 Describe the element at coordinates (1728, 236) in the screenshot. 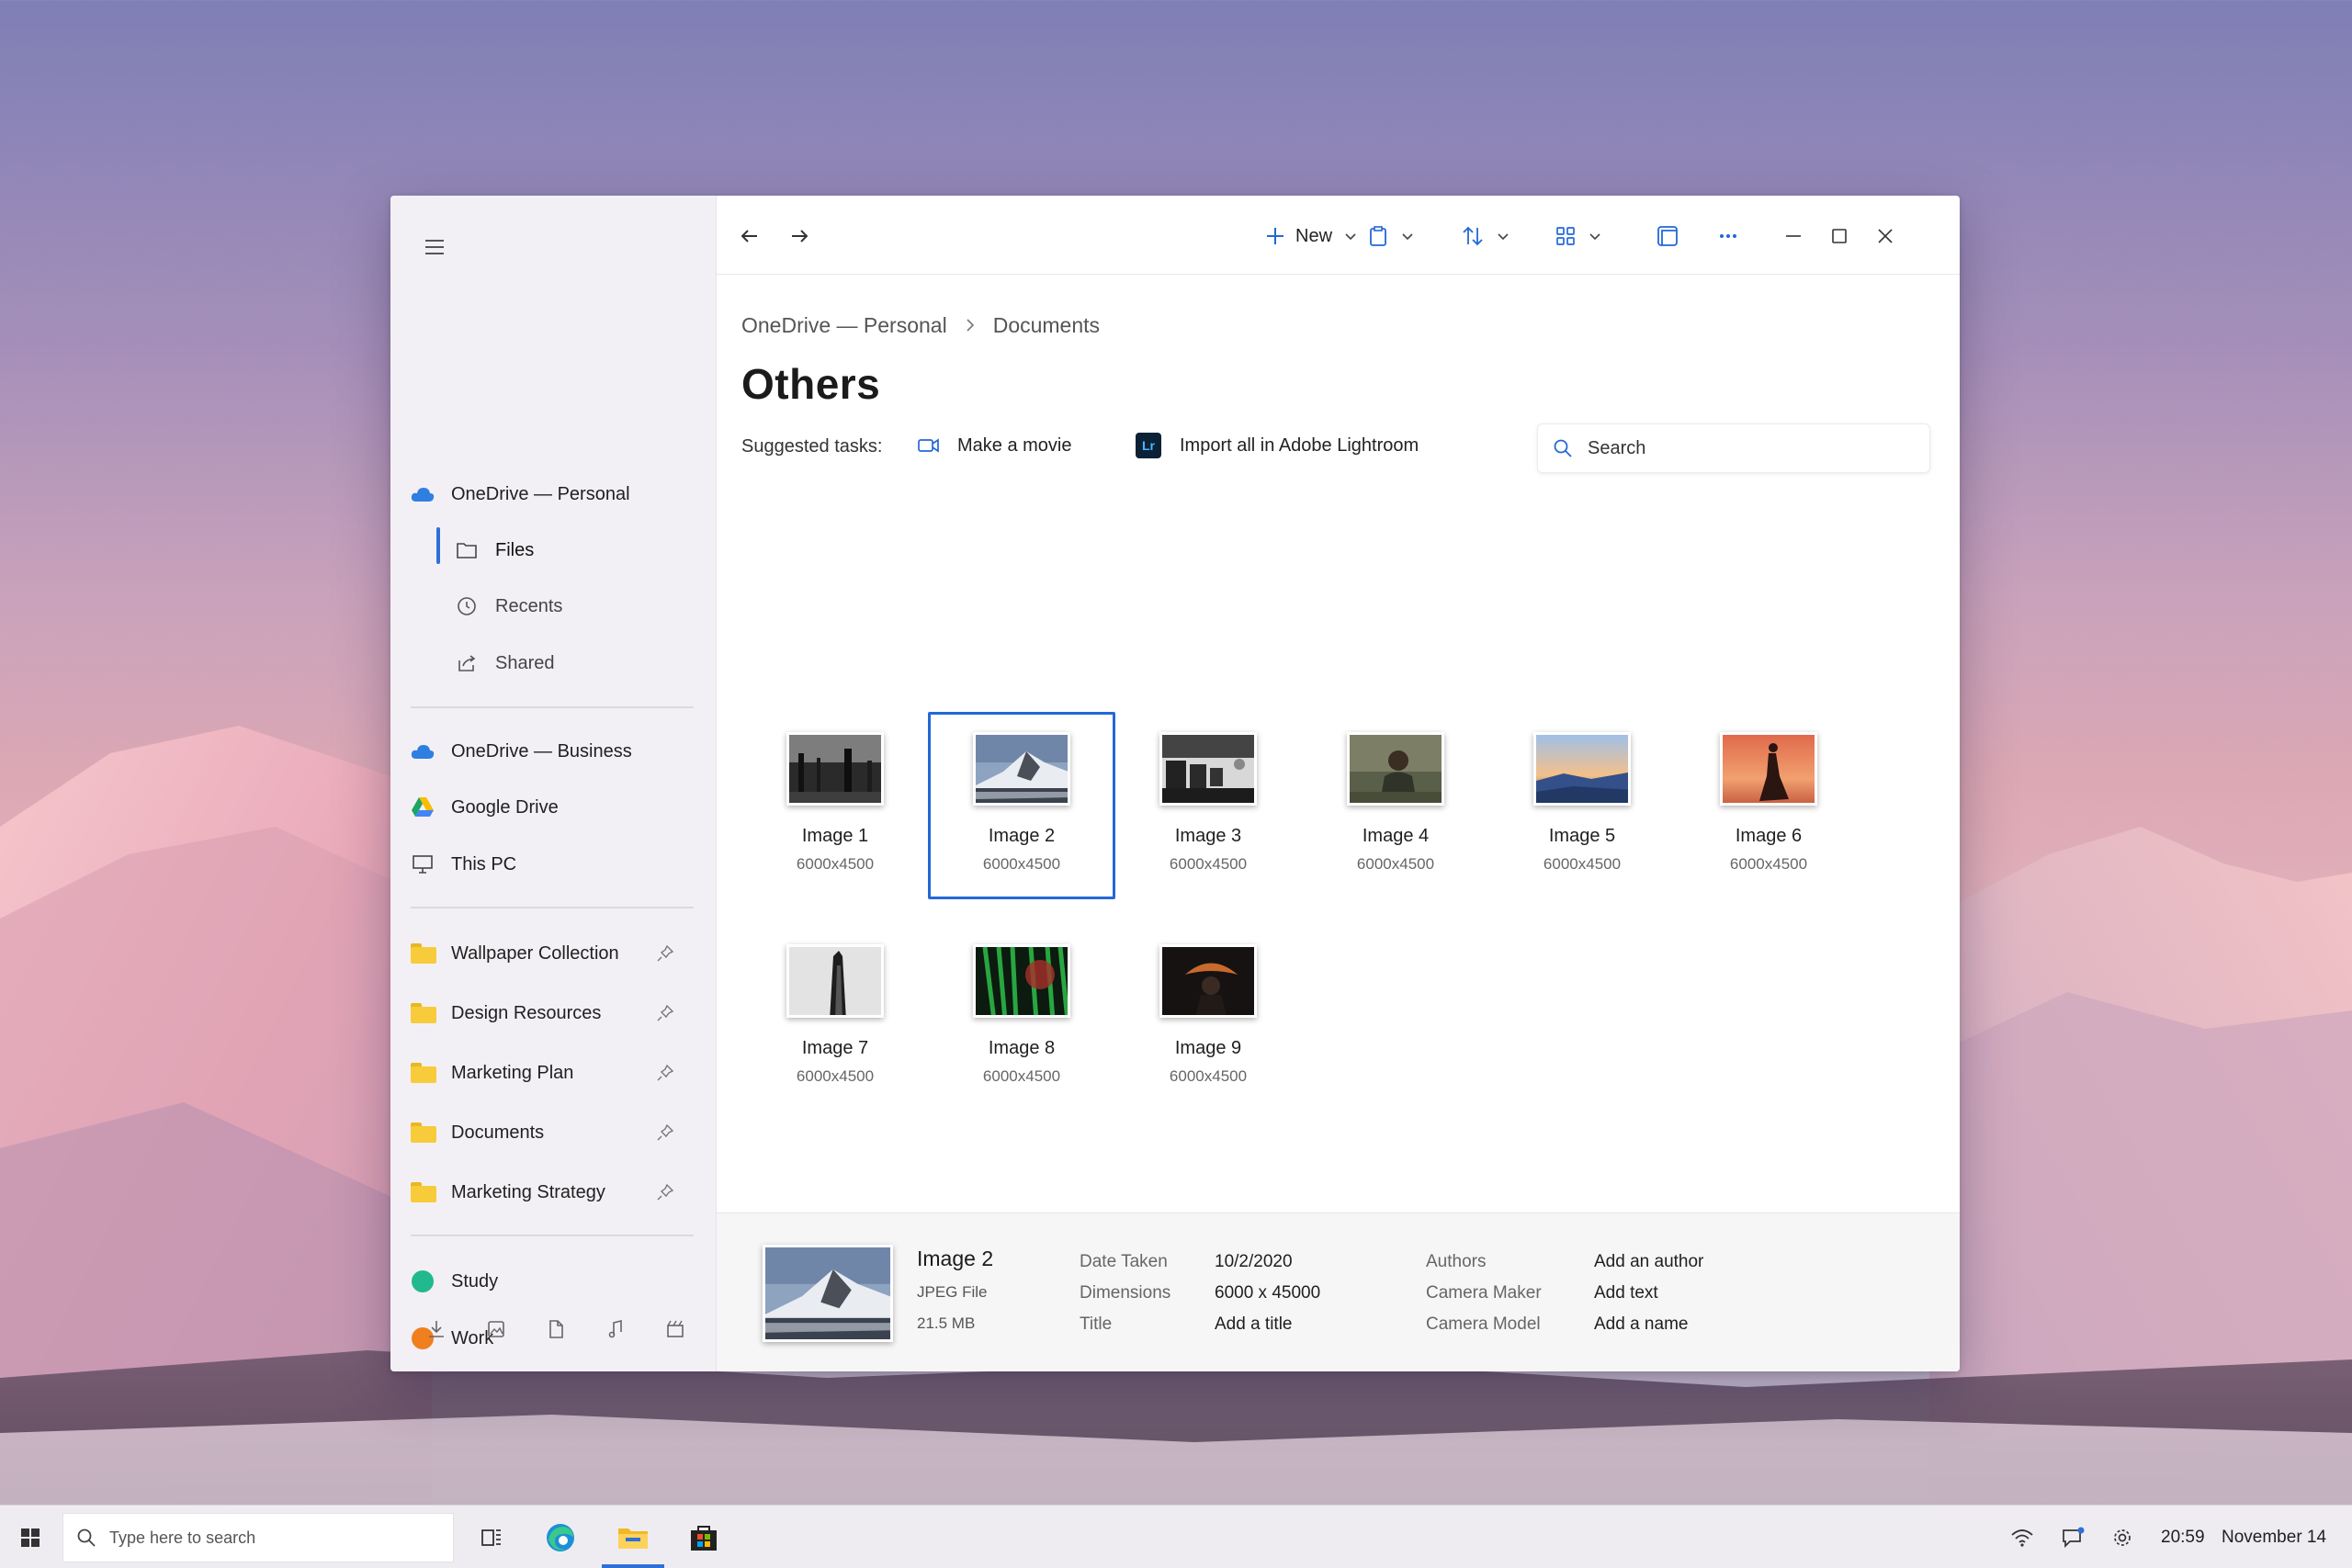

I see `more-options-button` at that location.